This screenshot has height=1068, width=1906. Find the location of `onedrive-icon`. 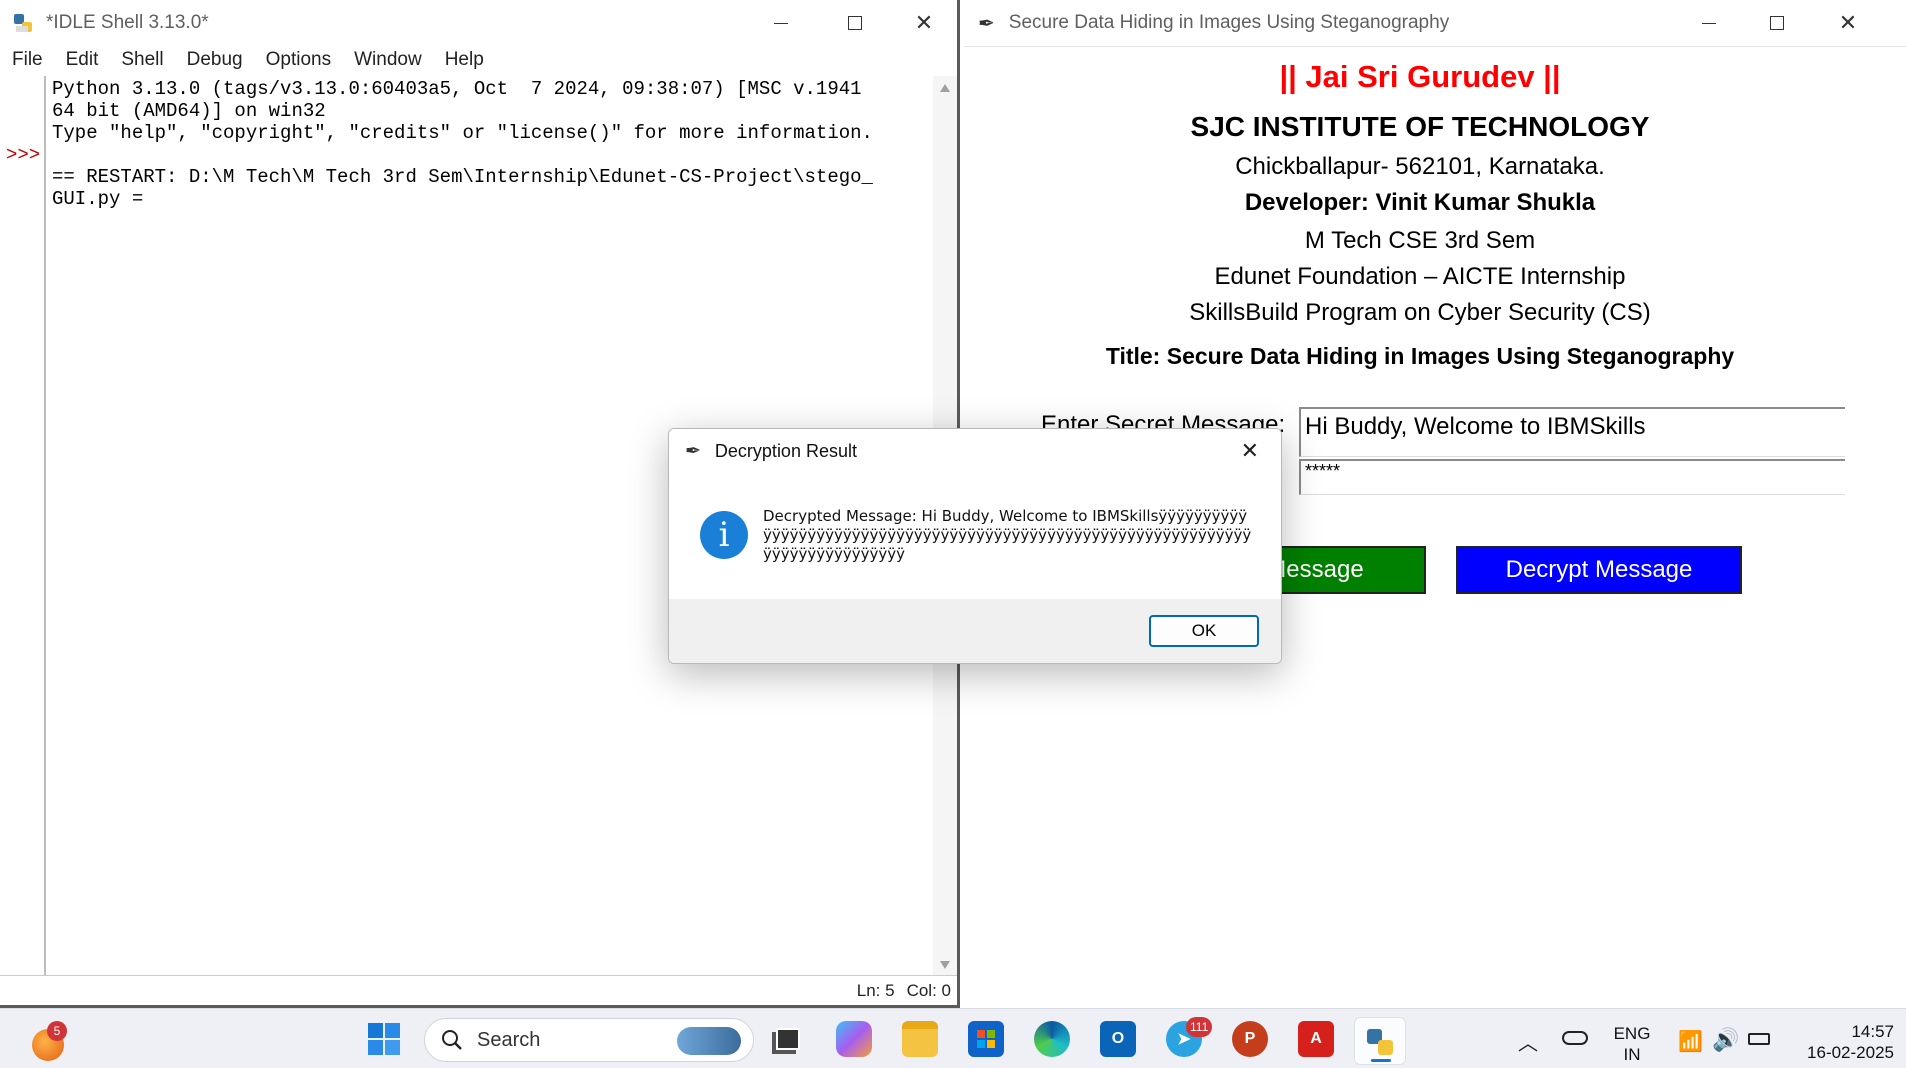

onedrive-icon is located at coordinates (1575, 1038).